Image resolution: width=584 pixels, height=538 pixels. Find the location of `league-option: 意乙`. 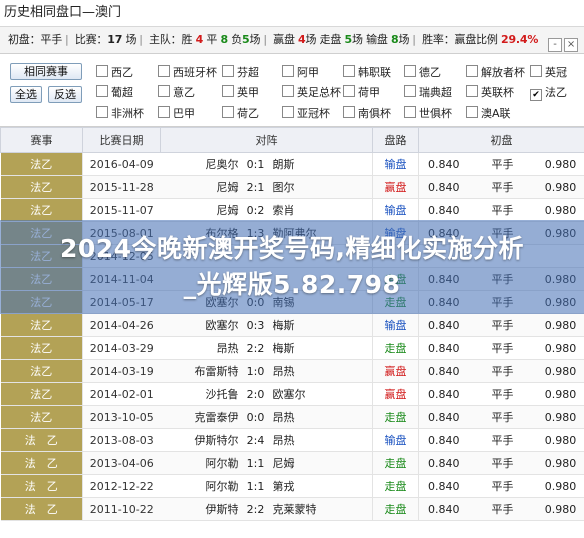

league-option: 意乙 is located at coordinates (176, 92).